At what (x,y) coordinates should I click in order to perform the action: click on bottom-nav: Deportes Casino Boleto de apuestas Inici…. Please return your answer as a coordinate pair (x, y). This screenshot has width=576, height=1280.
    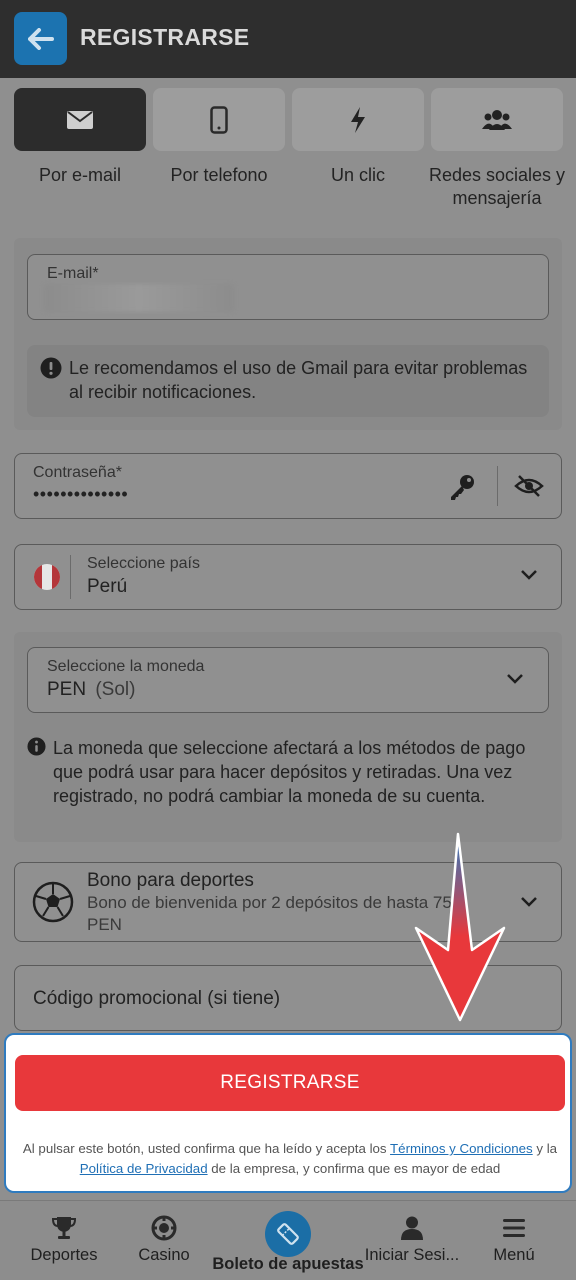
    Looking at the image, I should click on (288, 1240).